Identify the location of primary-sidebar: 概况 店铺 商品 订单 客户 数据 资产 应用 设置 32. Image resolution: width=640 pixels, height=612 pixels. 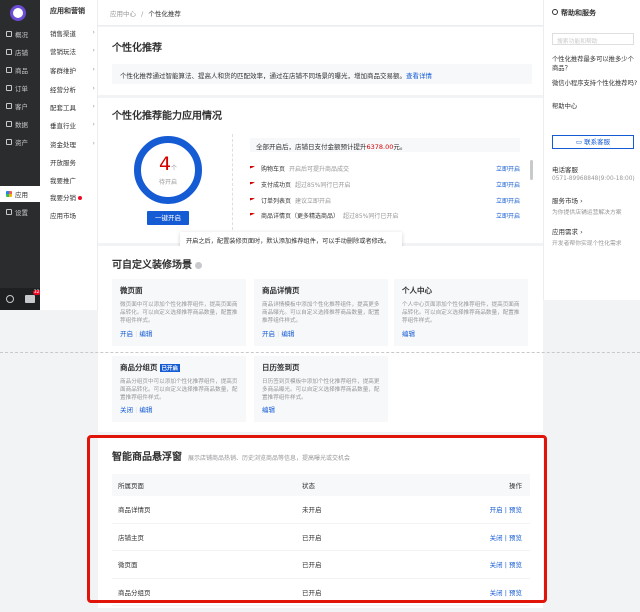
(20, 155).